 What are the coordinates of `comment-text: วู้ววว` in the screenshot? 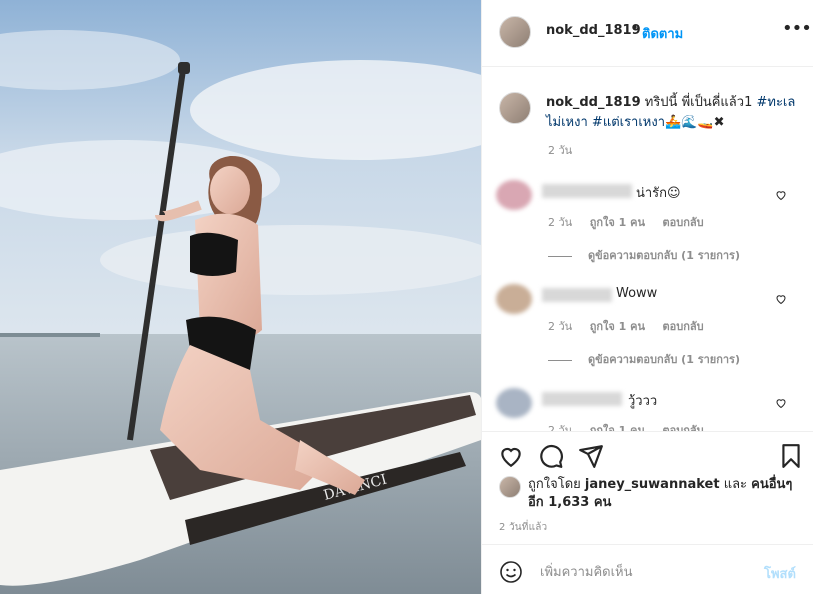 It's located at (643, 401).